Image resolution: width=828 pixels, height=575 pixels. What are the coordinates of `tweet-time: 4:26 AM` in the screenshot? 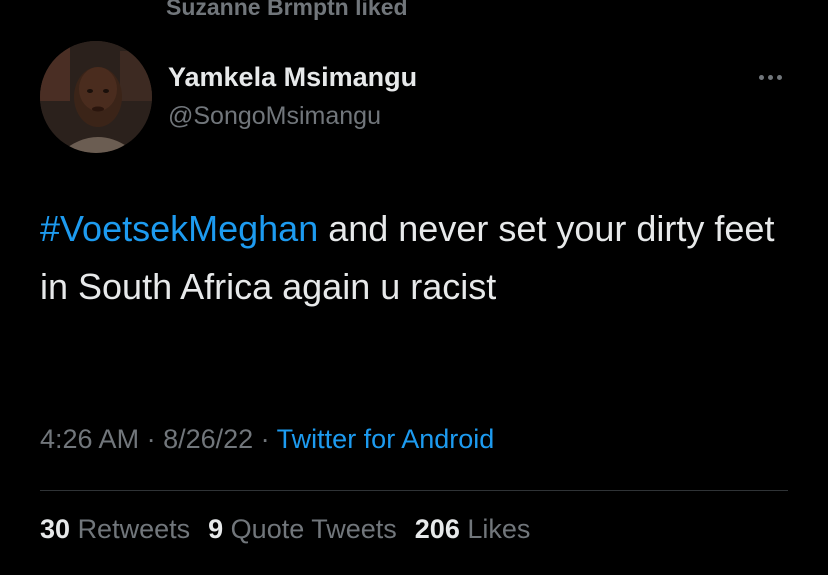 It's located at (89, 439).